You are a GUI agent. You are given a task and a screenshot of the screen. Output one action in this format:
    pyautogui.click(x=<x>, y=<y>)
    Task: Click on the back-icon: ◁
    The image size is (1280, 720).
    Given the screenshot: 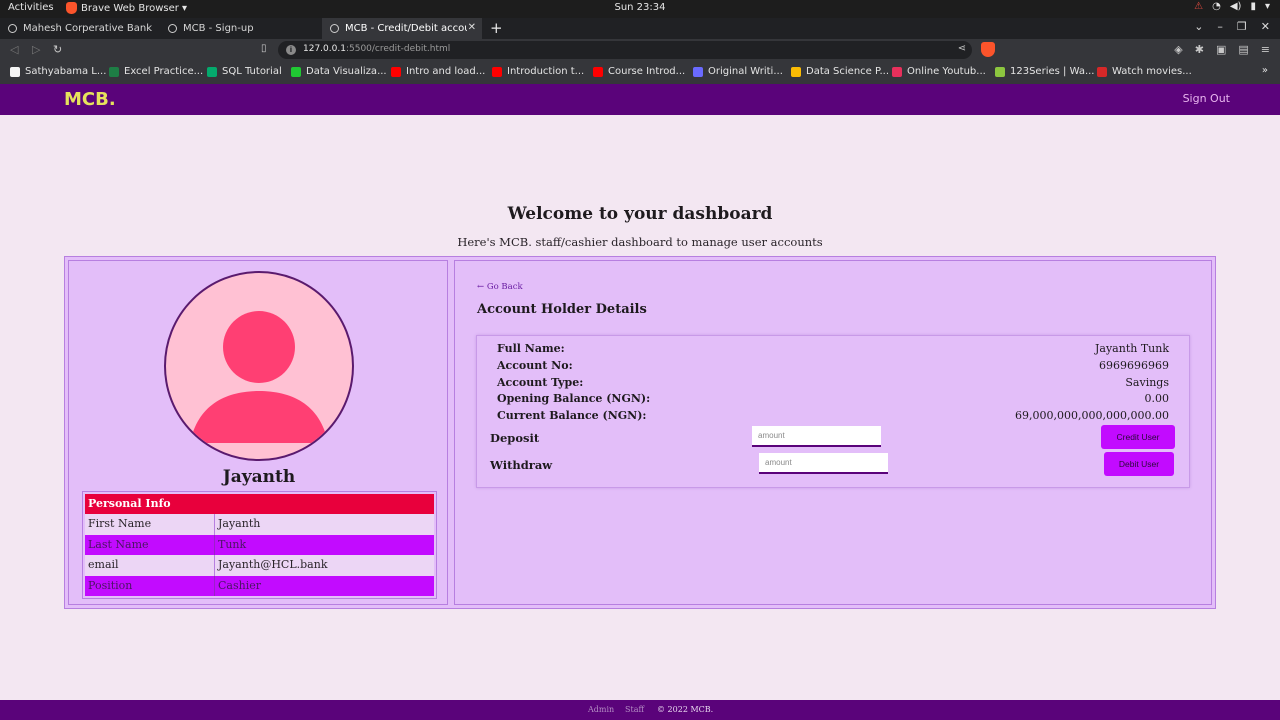 What is the action you would take?
    pyautogui.click(x=14, y=49)
    